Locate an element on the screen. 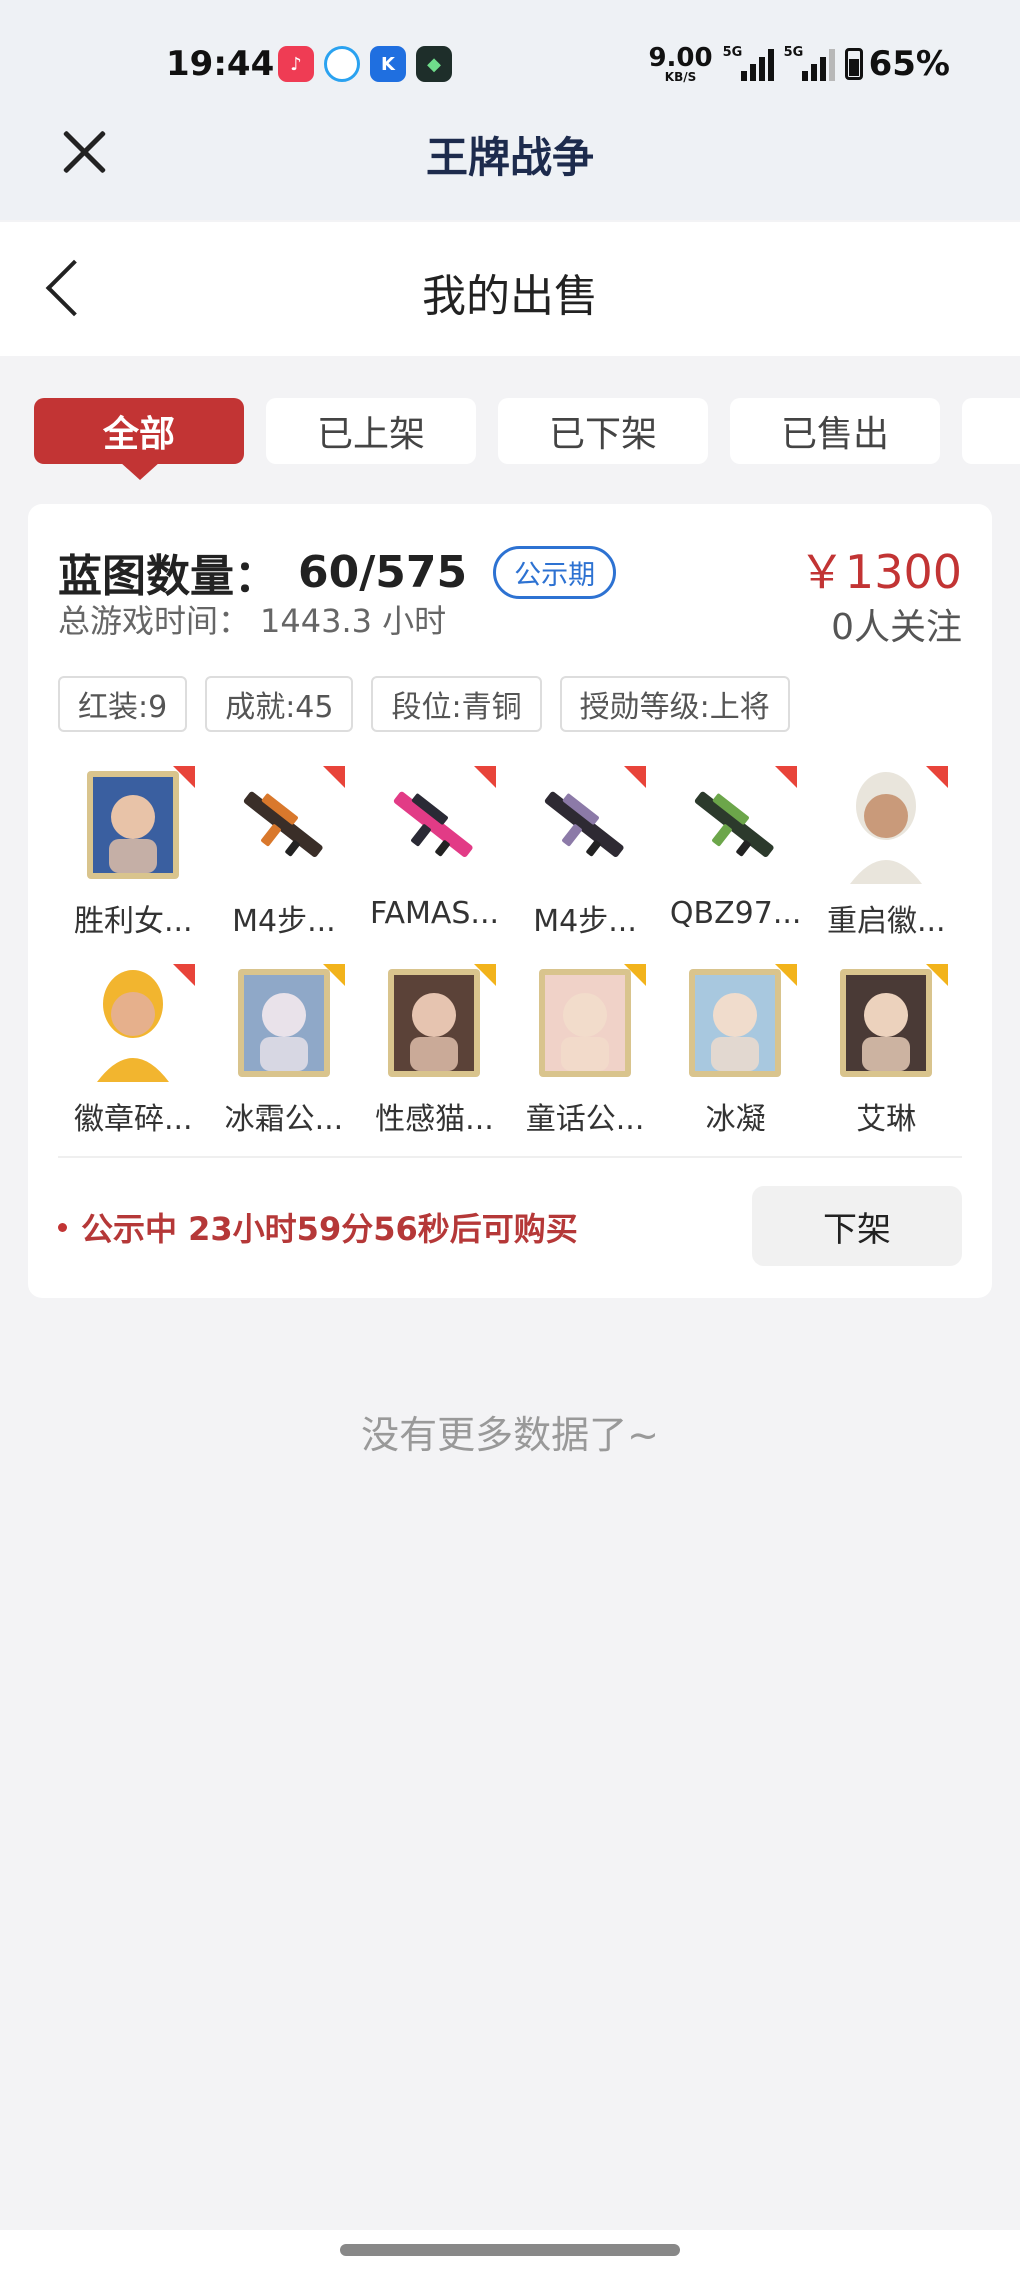 This screenshot has width=1020, height=2278. delist-button: 下架 is located at coordinates (857, 1226).